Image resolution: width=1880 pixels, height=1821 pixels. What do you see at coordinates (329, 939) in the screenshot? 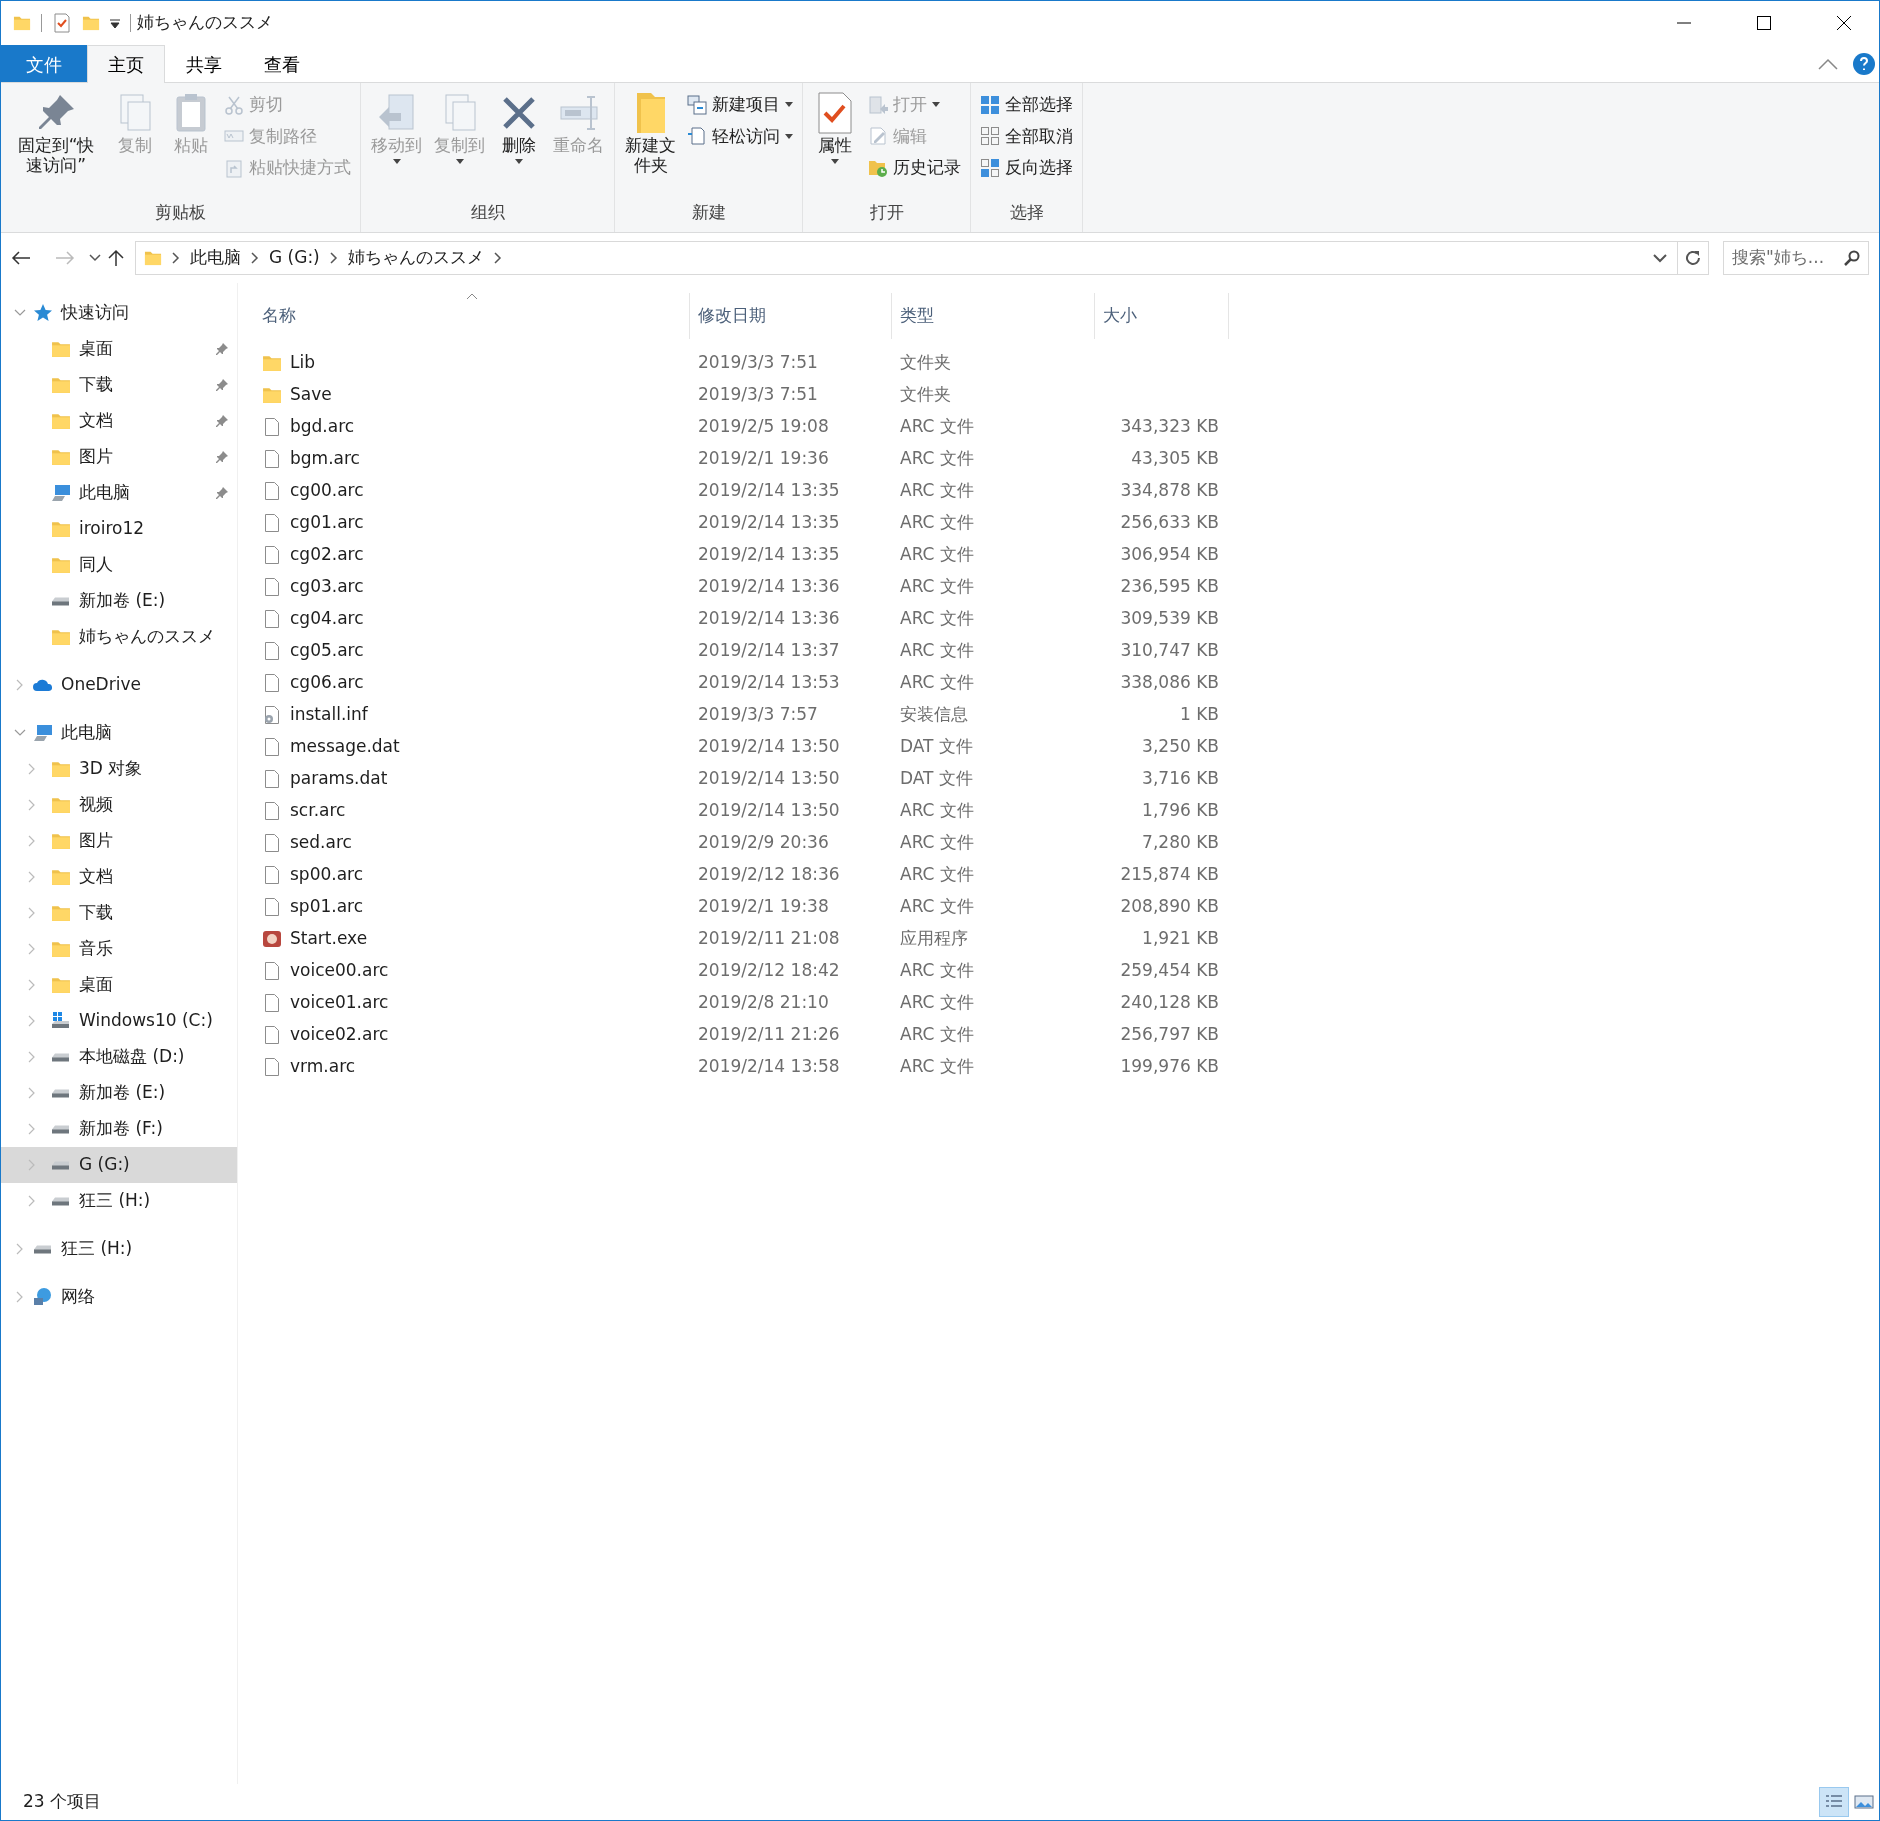
I see `file-name: Start.exe` at bounding box center [329, 939].